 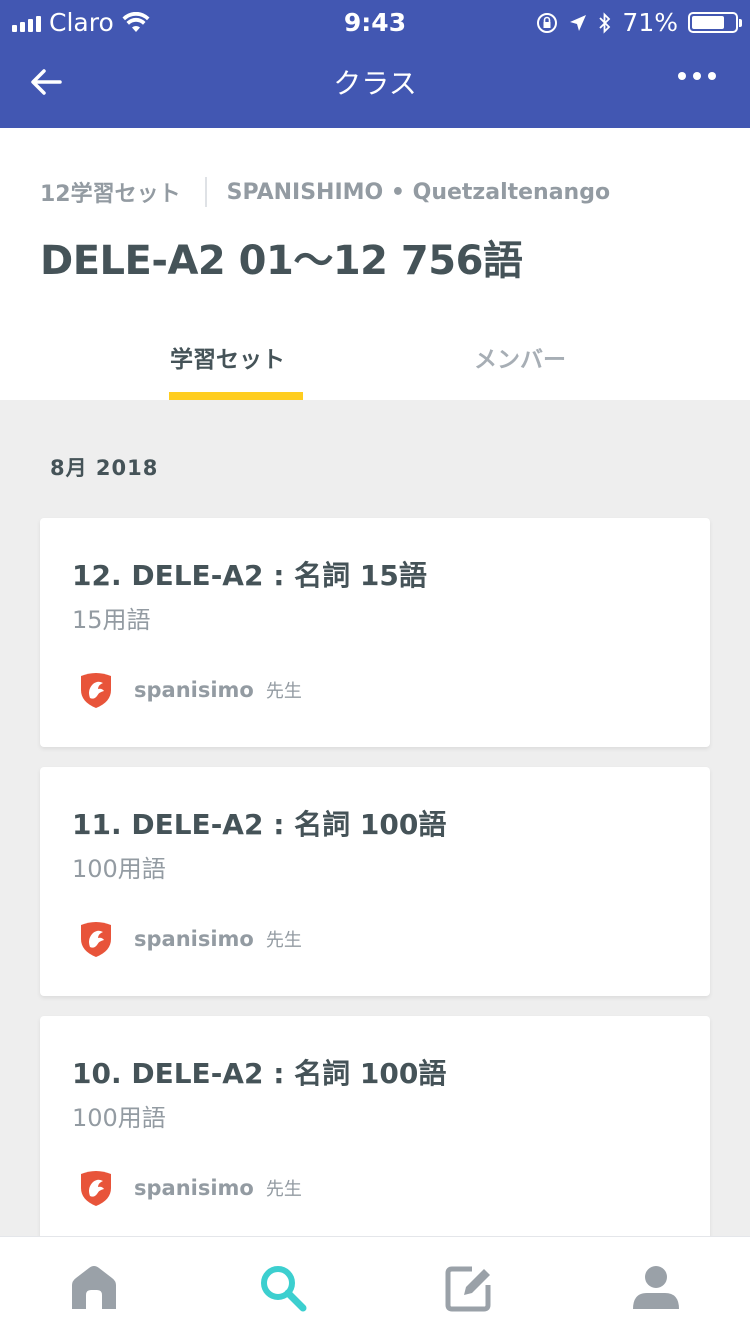 What do you see at coordinates (236, 396) in the screenshot?
I see `active-tab-indicator` at bounding box center [236, 396].